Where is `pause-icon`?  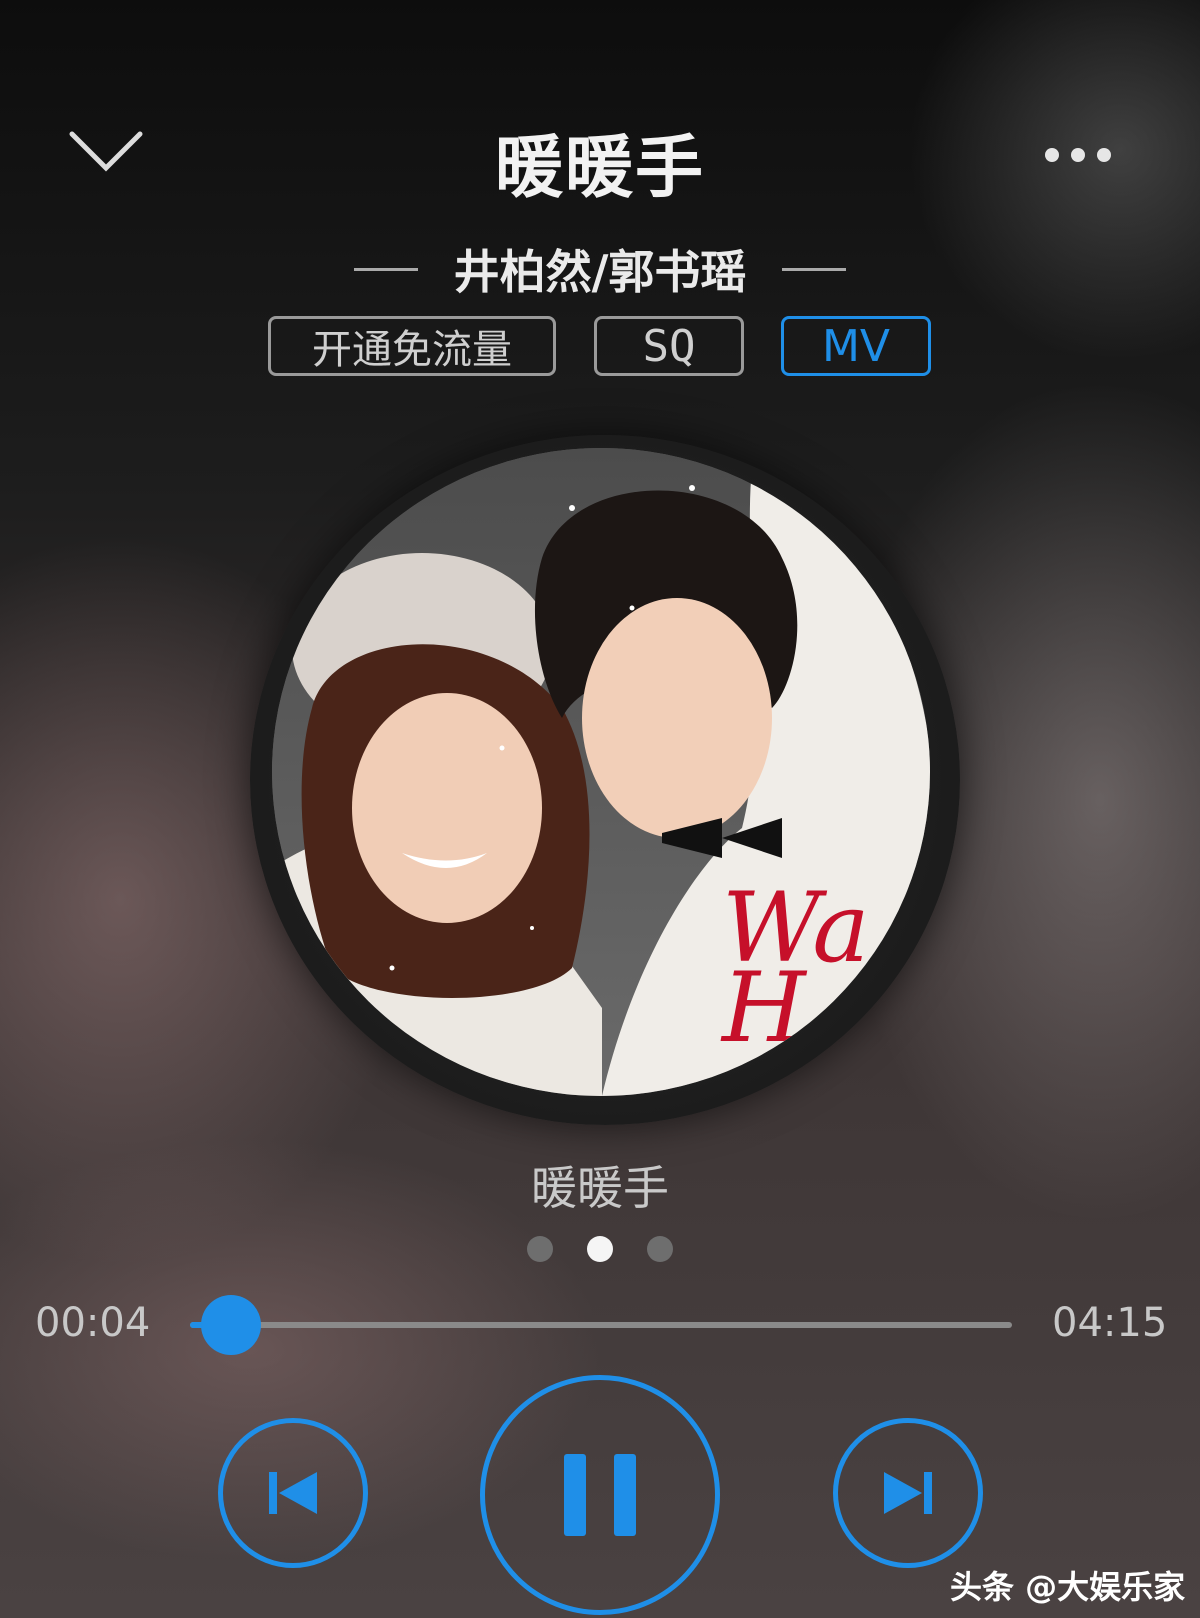
pause-icon is located at coordinates (600, 1495).